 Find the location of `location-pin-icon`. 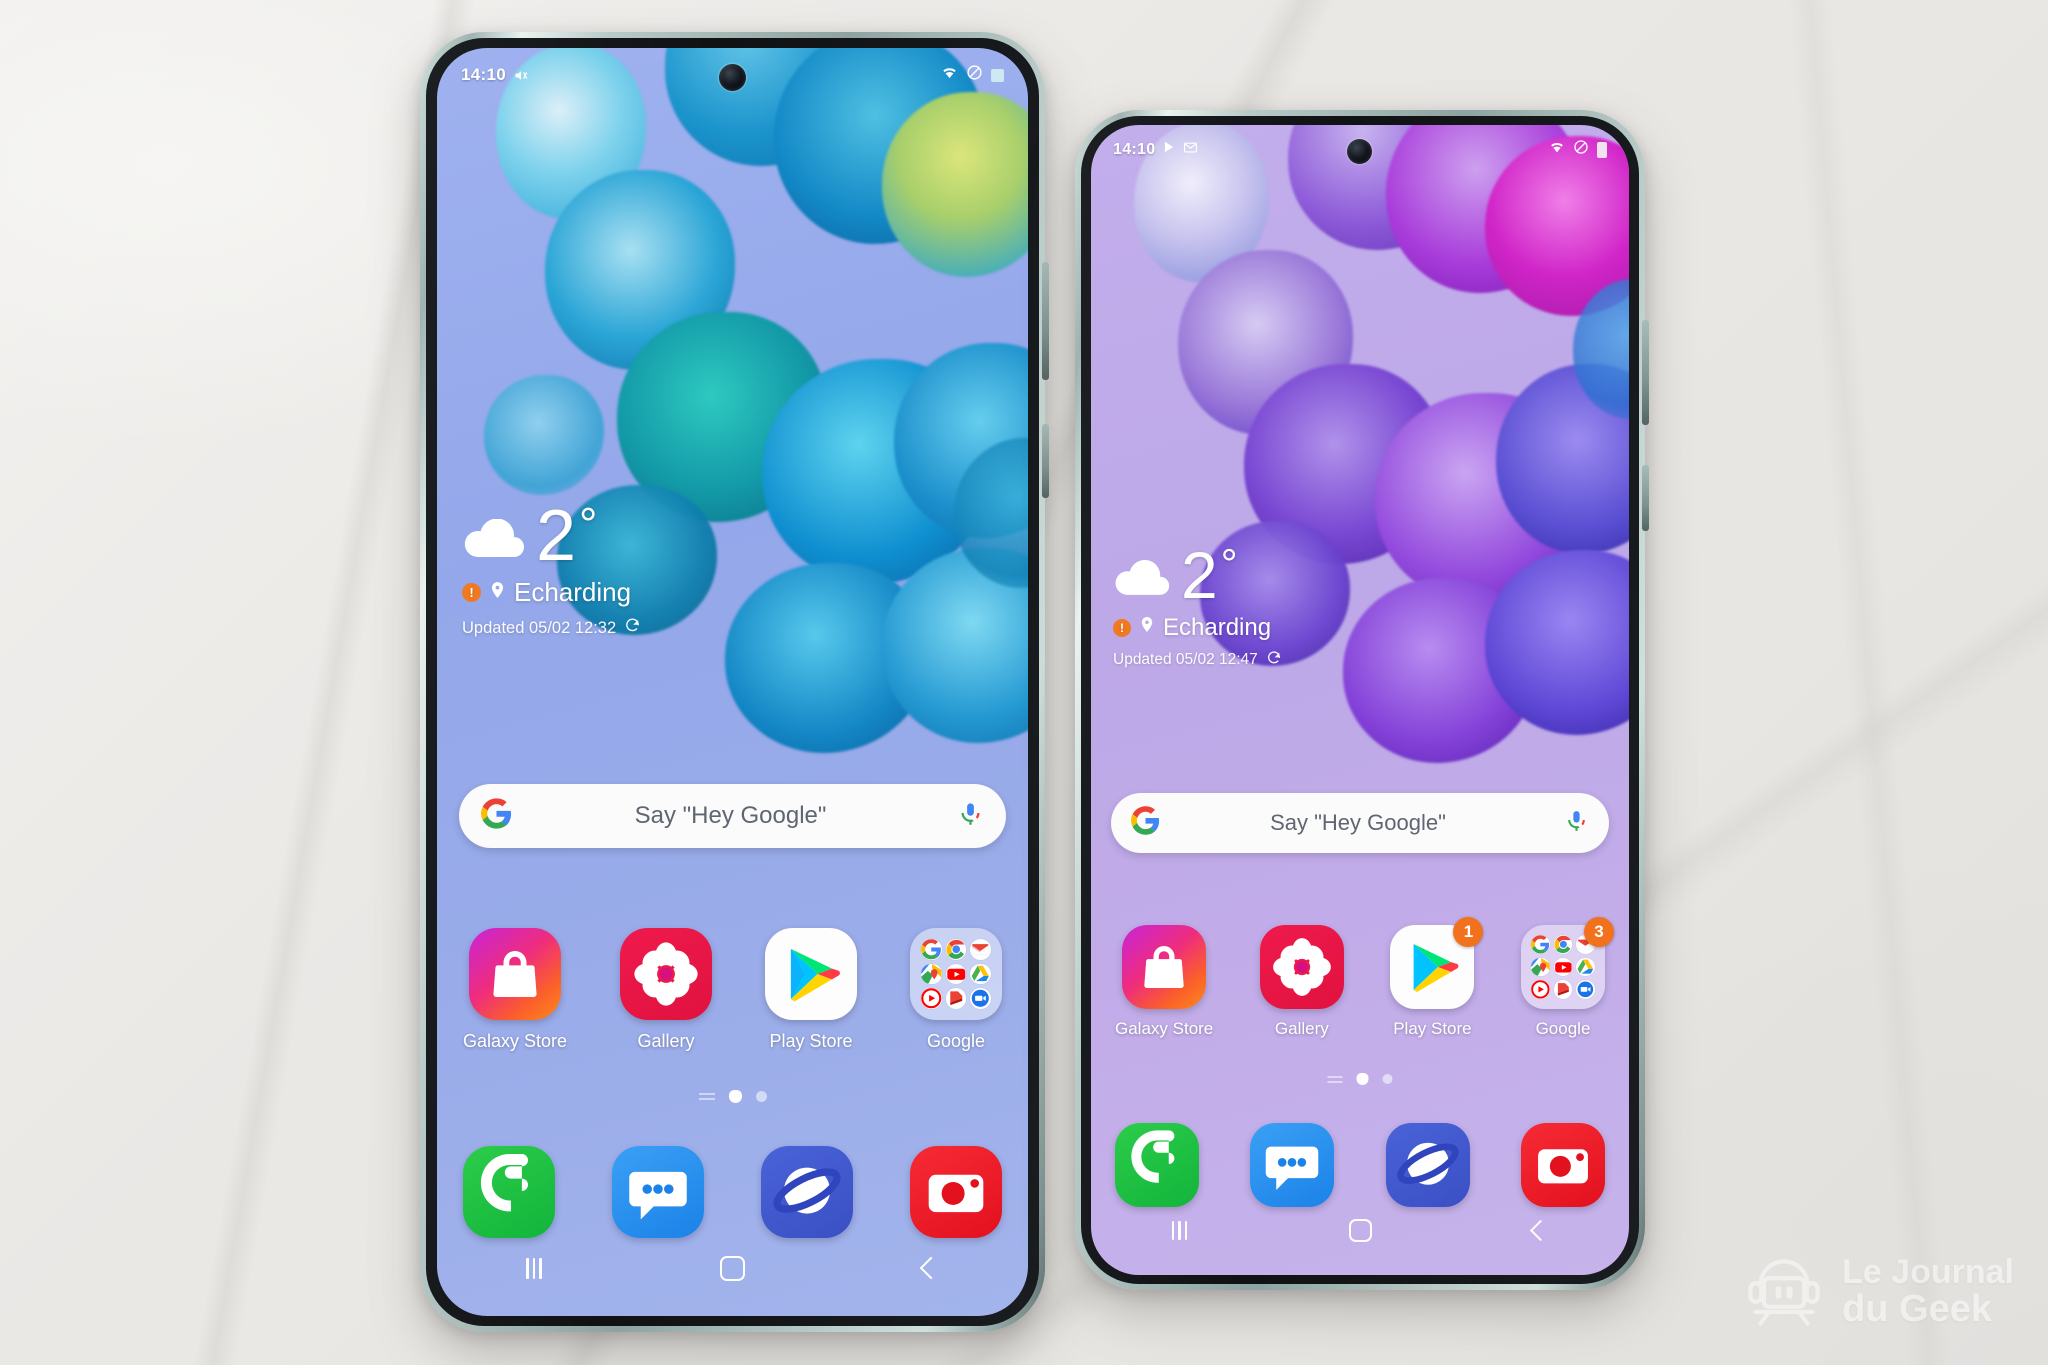

location-pin-icon is located at coordinates (497, 592).